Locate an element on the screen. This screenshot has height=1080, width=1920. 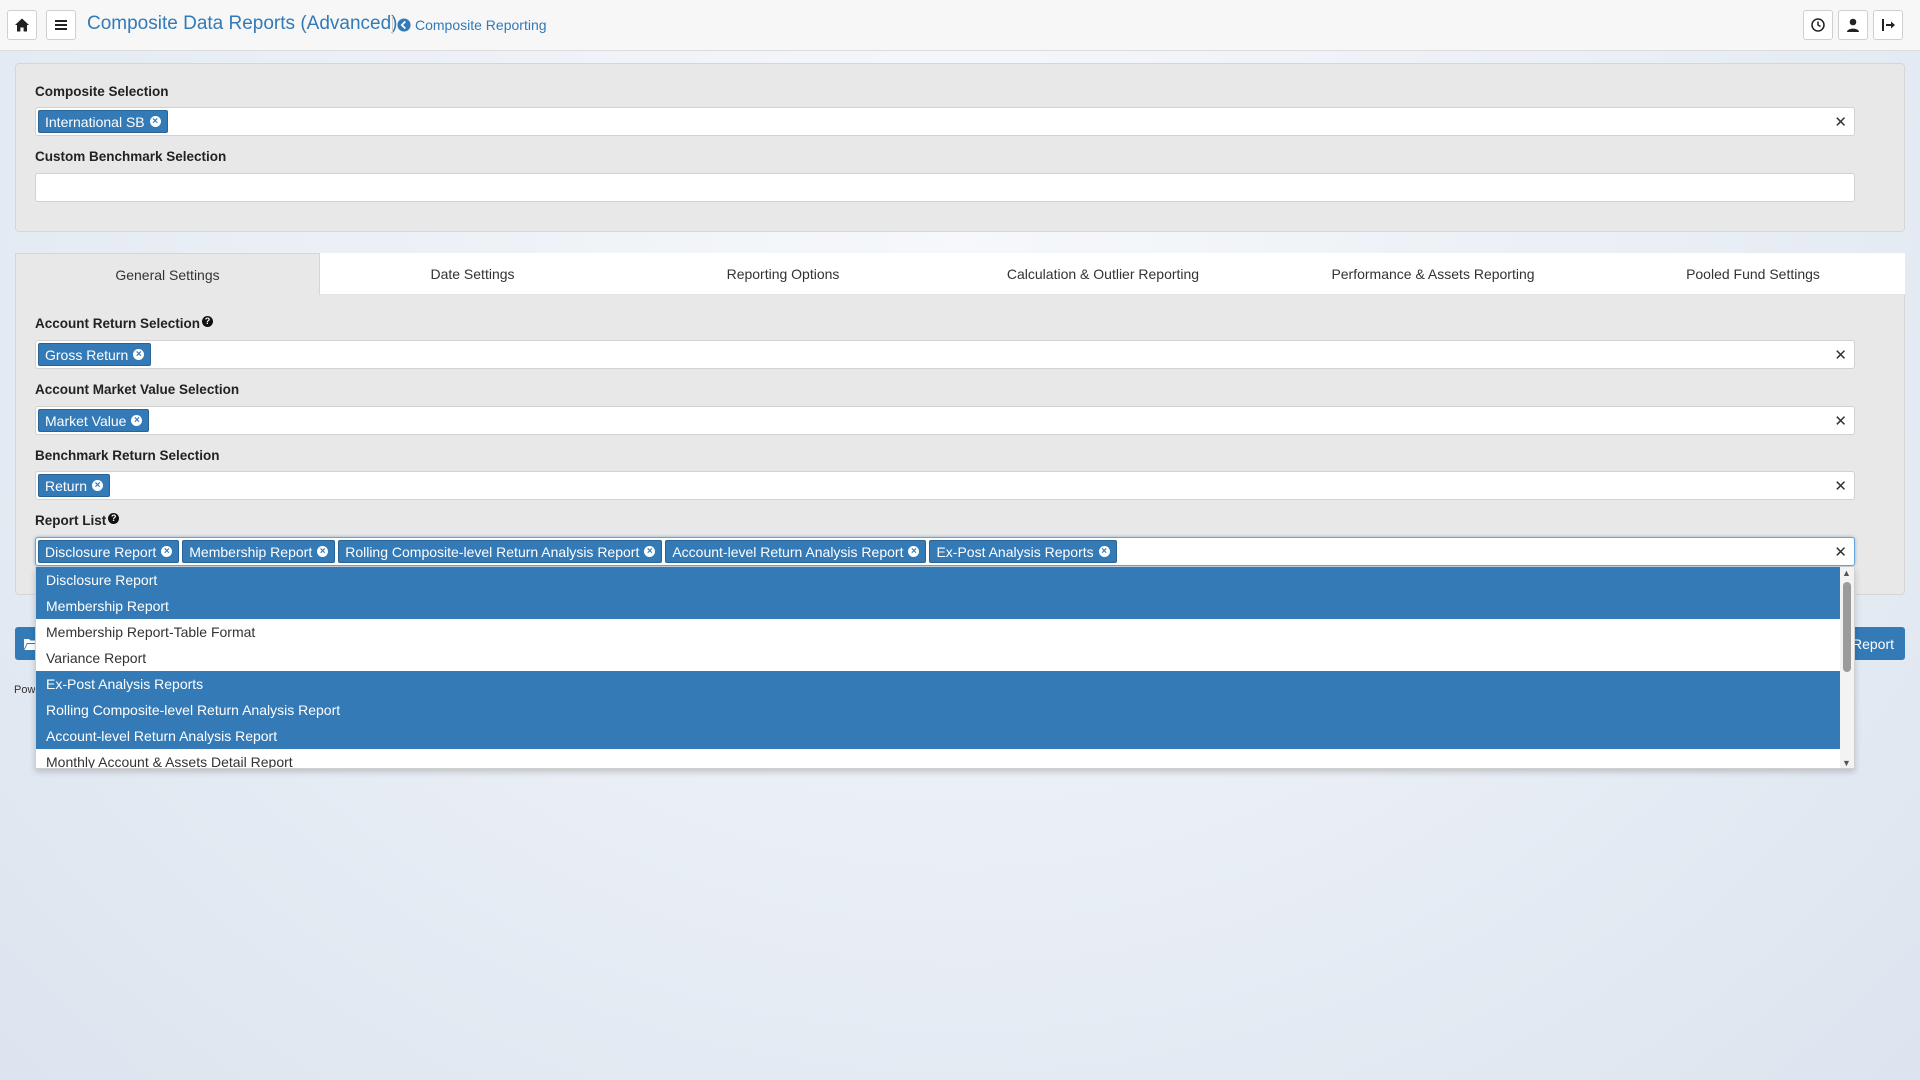
page-title: Composite Data Reports (Advanced) is located at coordinates (242, 23).